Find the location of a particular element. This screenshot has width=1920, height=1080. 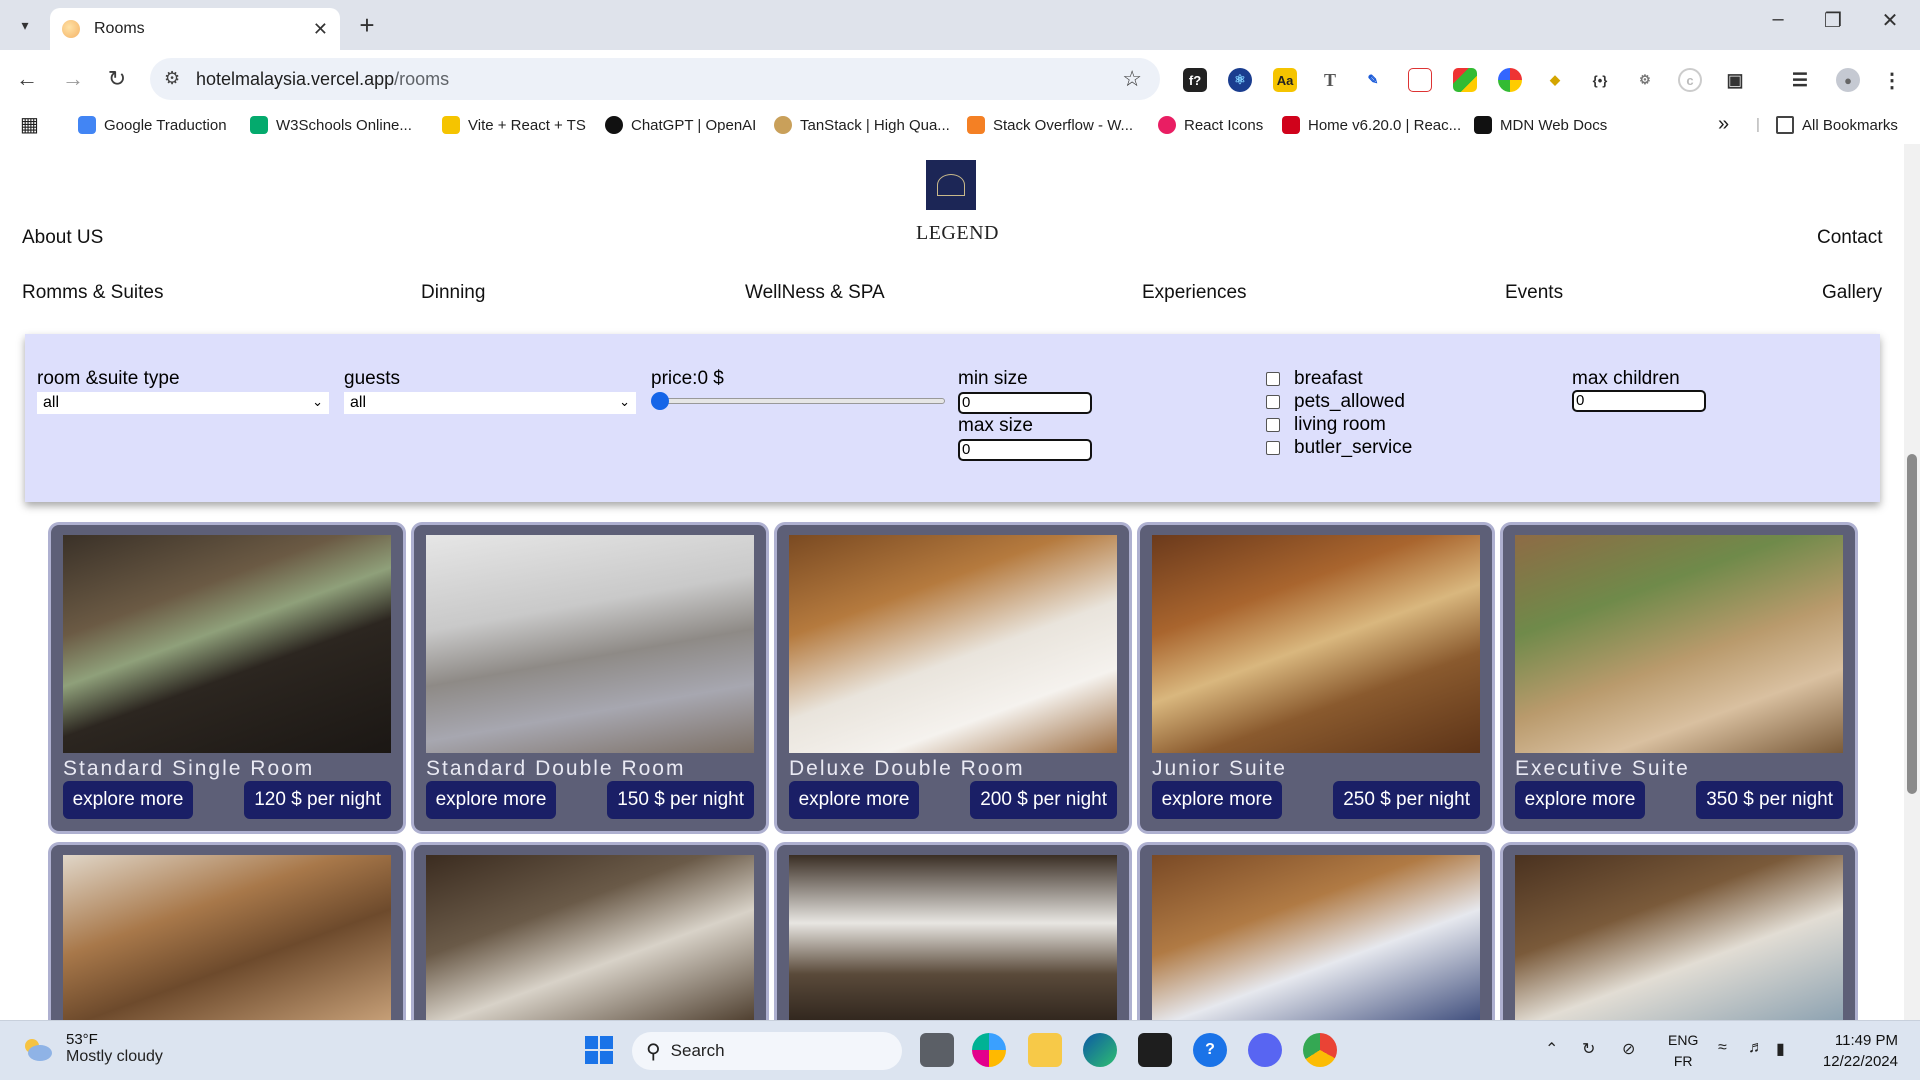

about-us-link: About US is located at coordinates (62, 238).